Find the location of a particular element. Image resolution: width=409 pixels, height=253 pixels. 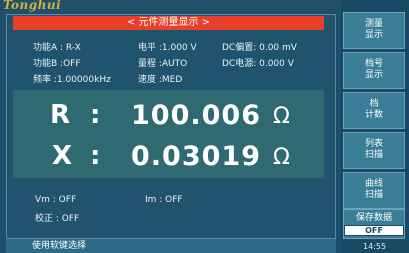

softkey-label: 档号 is located at coordinates (373, 64).